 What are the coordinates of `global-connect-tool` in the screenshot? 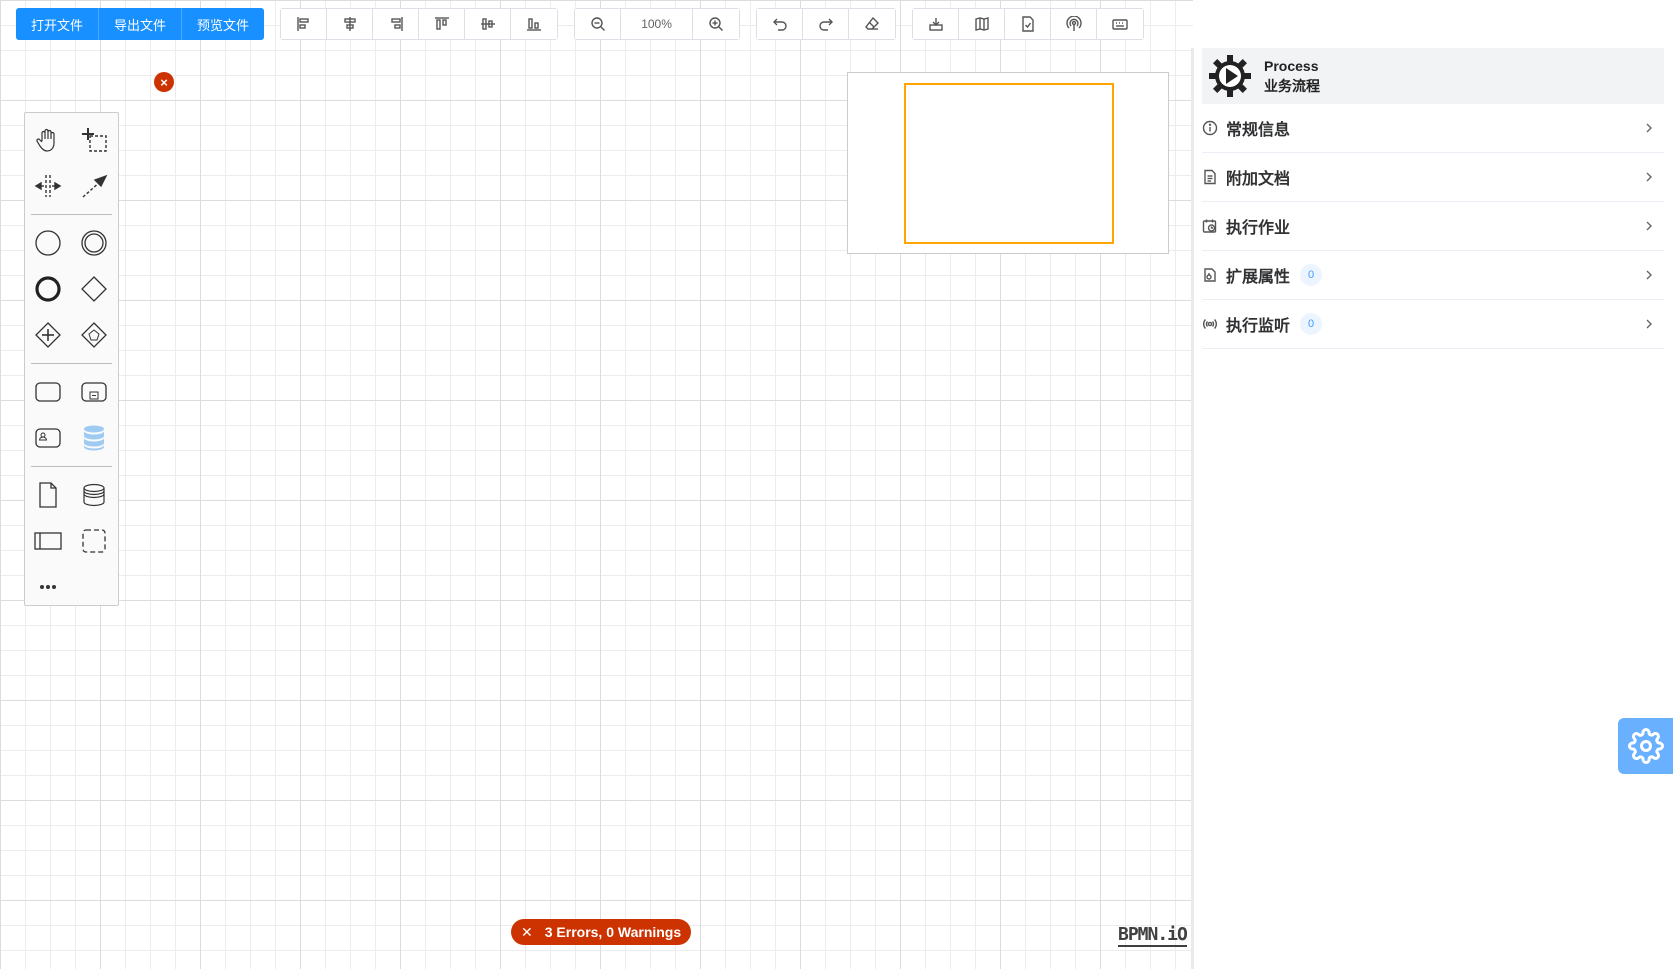 It's located at (94, 186).